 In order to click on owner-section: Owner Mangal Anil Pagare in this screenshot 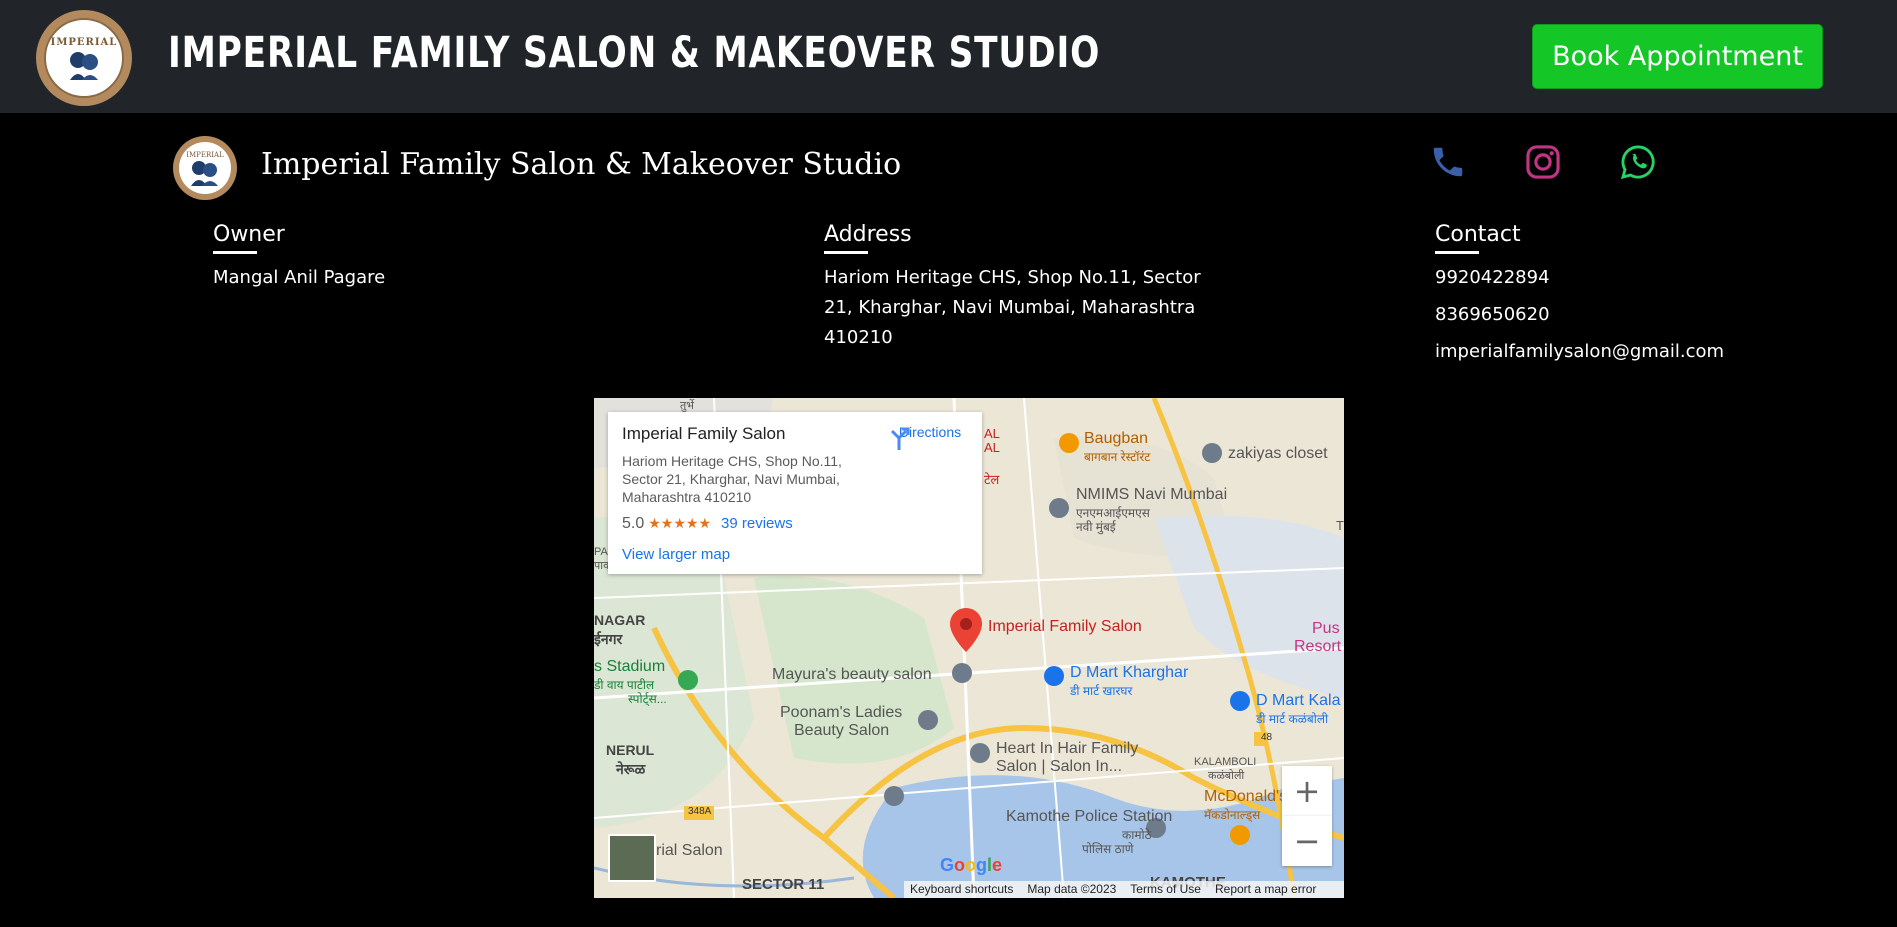, I will do `click(299, 257)`.